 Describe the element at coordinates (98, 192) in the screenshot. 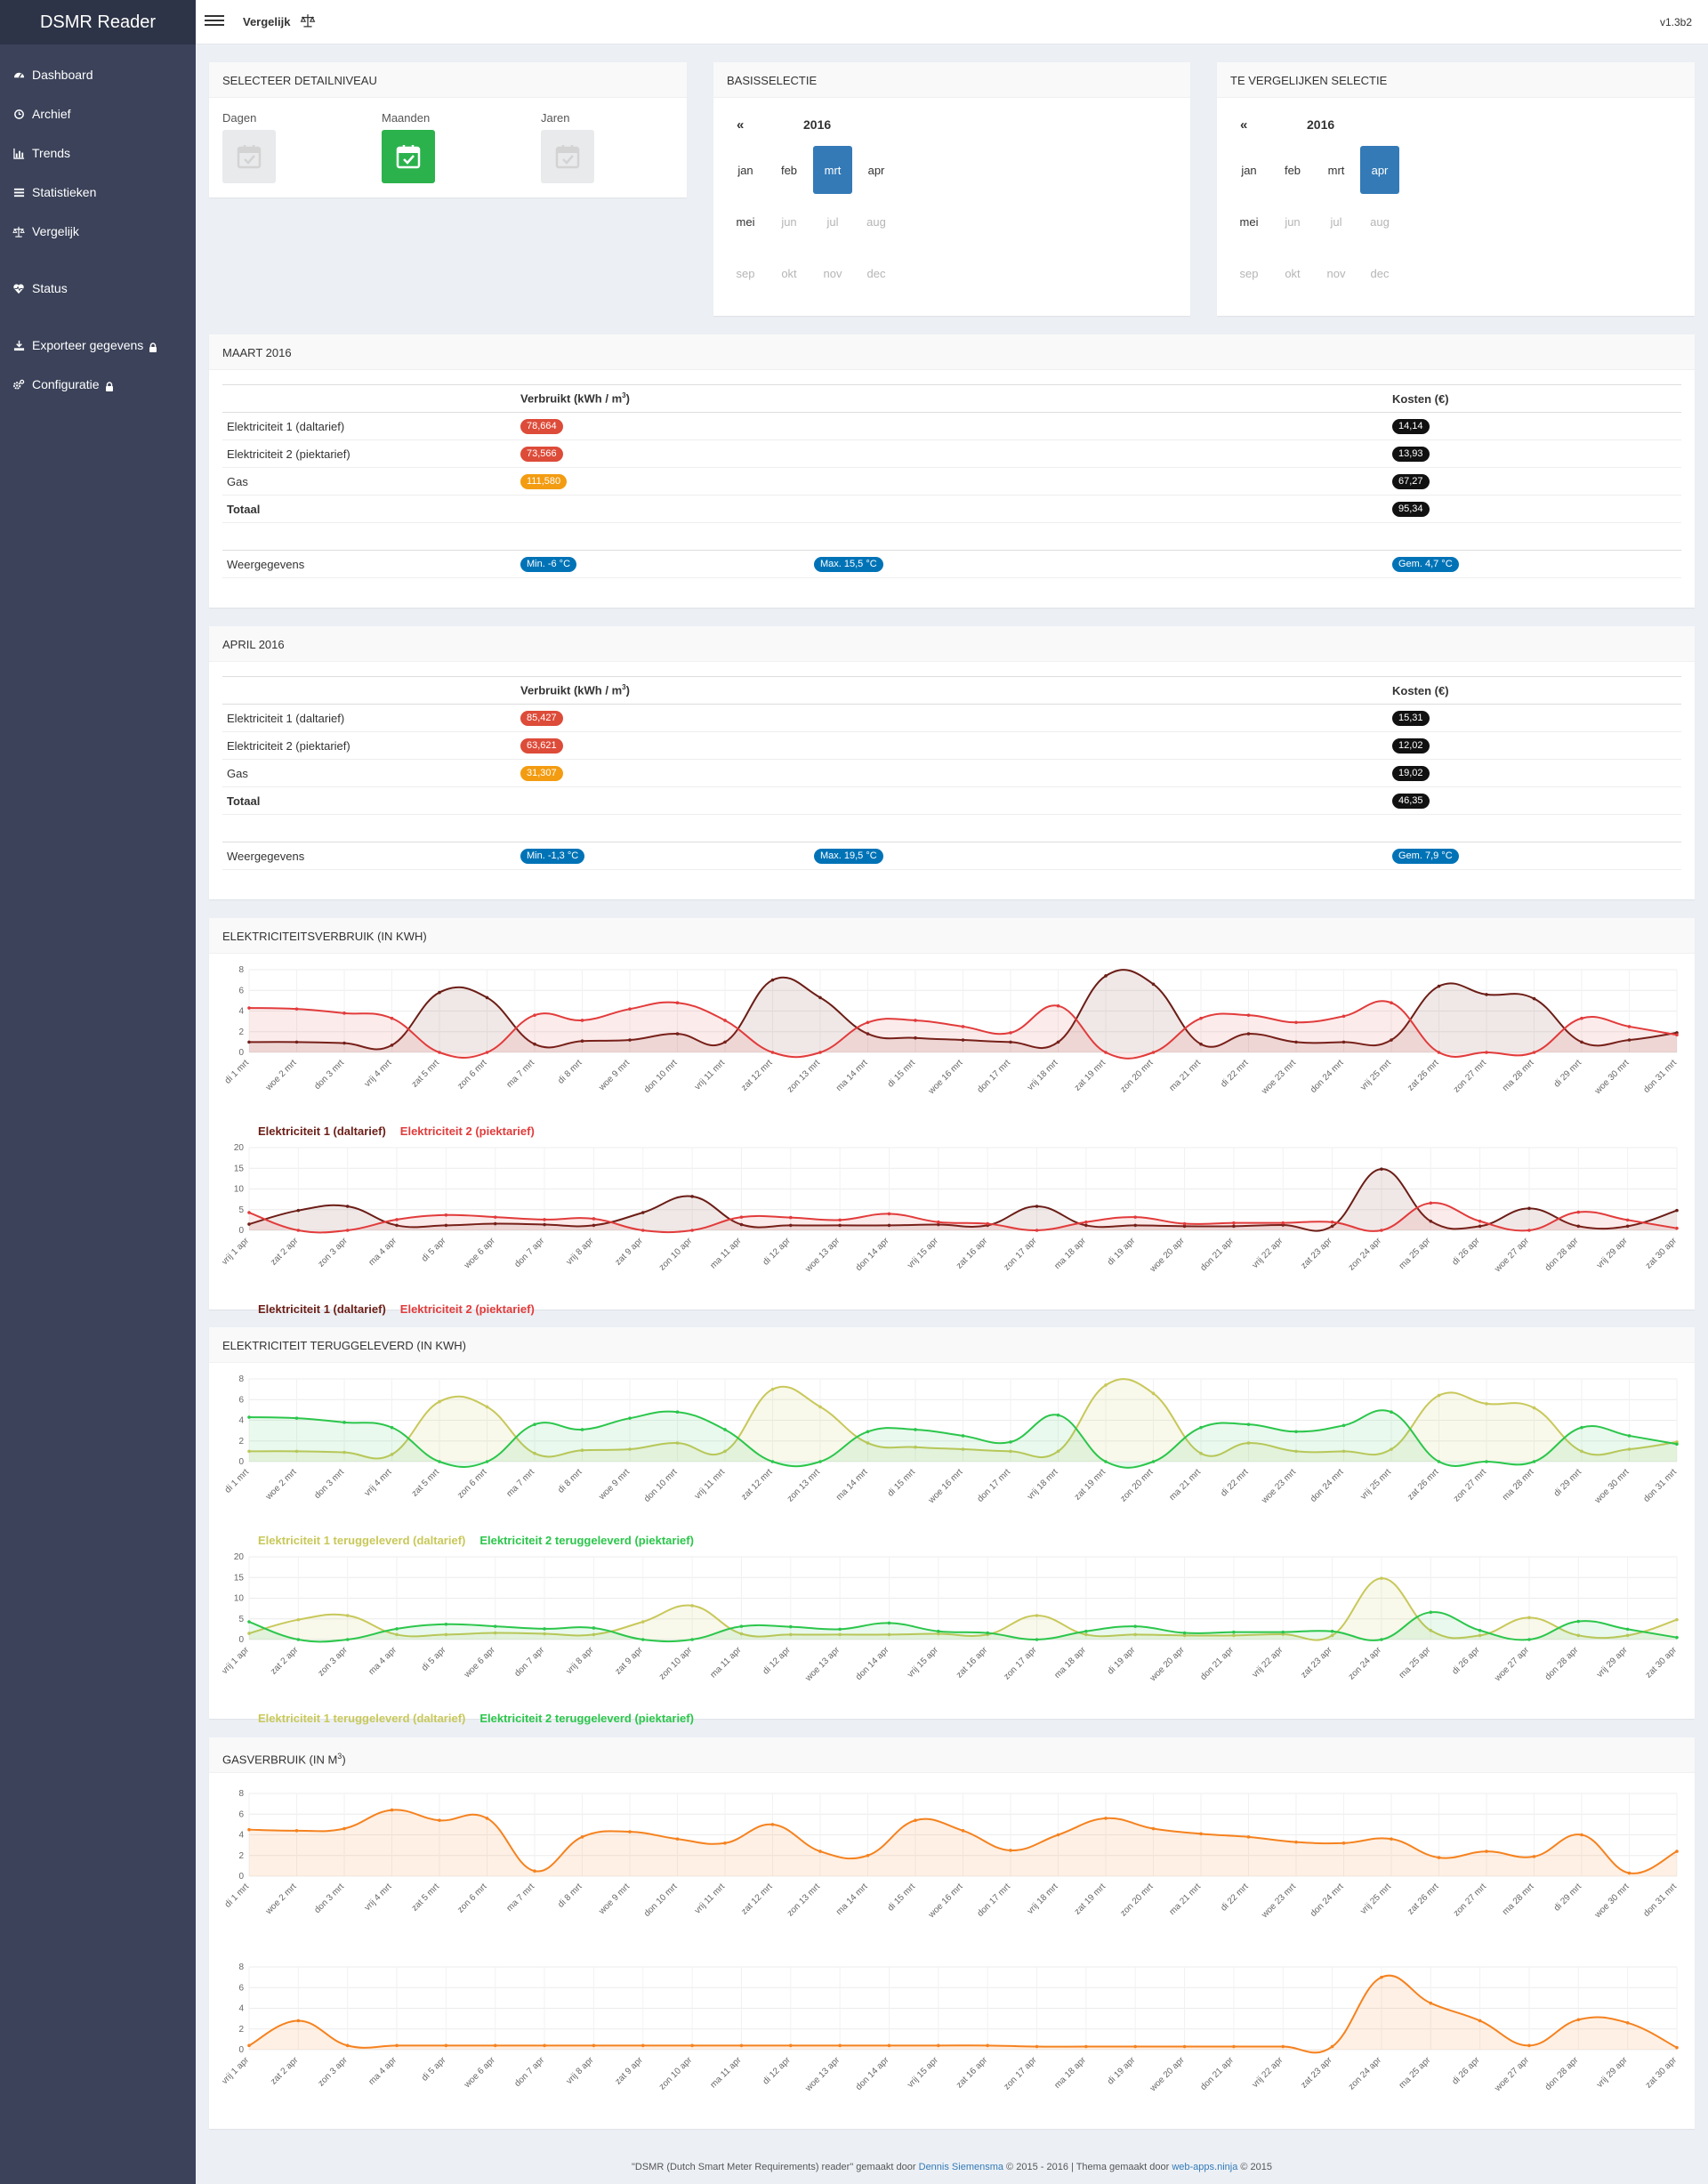

I see `sidebar-item-statistieken: Statistieken` at that location.